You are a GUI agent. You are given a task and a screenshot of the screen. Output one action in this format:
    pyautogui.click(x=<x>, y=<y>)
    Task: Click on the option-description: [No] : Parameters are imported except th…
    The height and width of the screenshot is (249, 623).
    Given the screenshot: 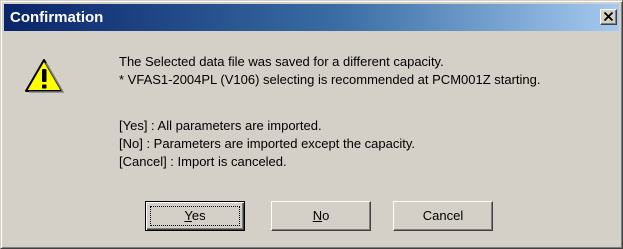 What is the action you would take?
    pyautogui.click(x=267, y=143)
    